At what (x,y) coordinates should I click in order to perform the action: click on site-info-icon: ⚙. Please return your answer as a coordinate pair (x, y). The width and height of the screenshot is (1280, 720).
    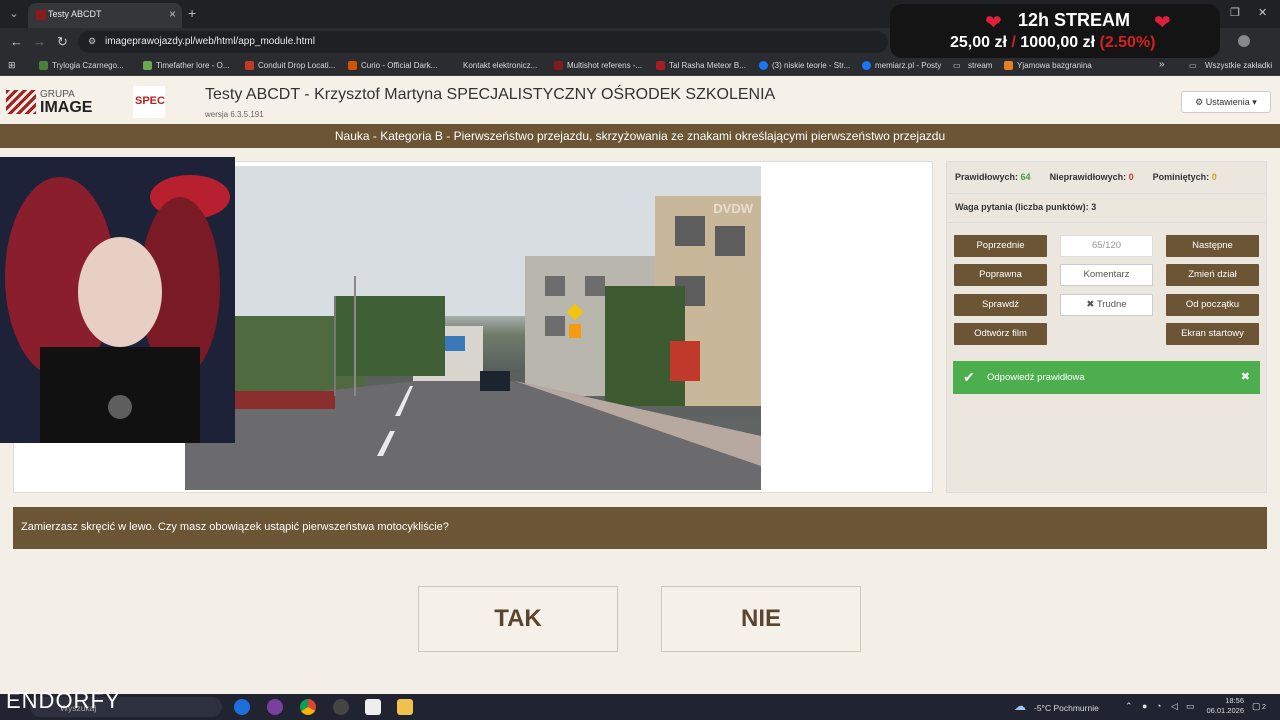
    Looking at the image, I should click on (92, 41).